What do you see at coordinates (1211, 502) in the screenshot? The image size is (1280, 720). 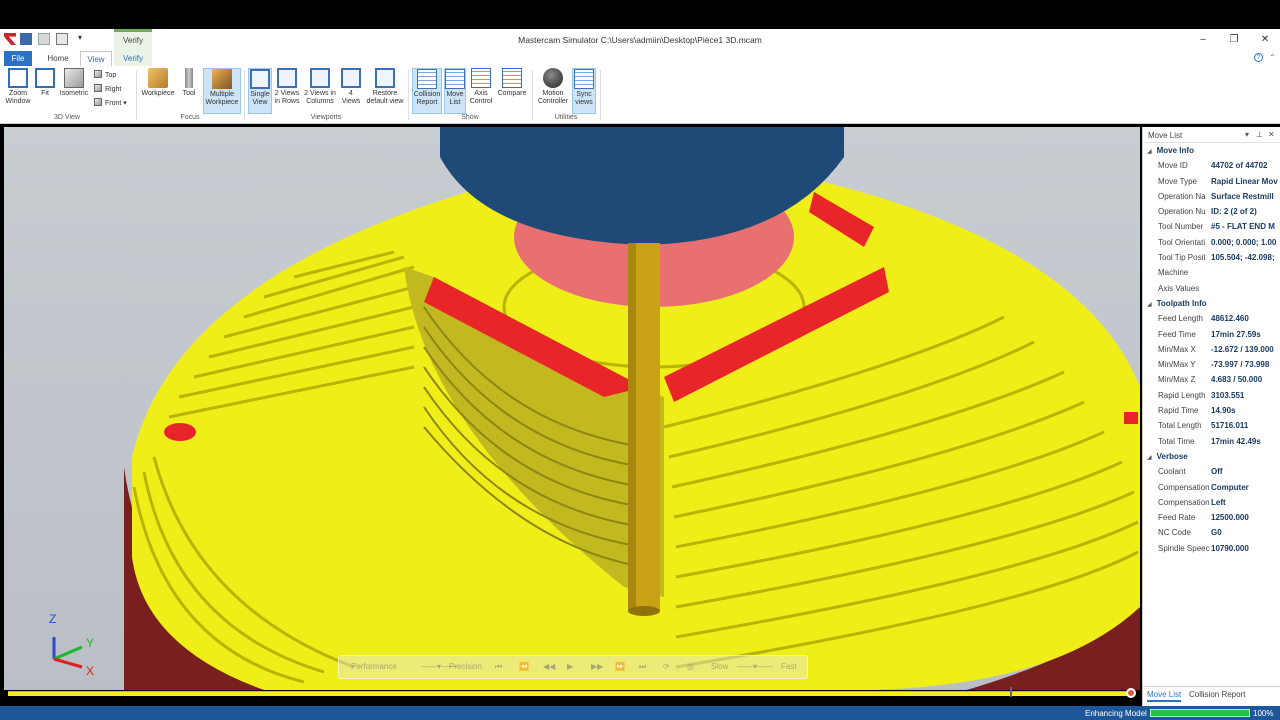 I see `property-row: Compensation Left` at bounding box center [1211, 502].